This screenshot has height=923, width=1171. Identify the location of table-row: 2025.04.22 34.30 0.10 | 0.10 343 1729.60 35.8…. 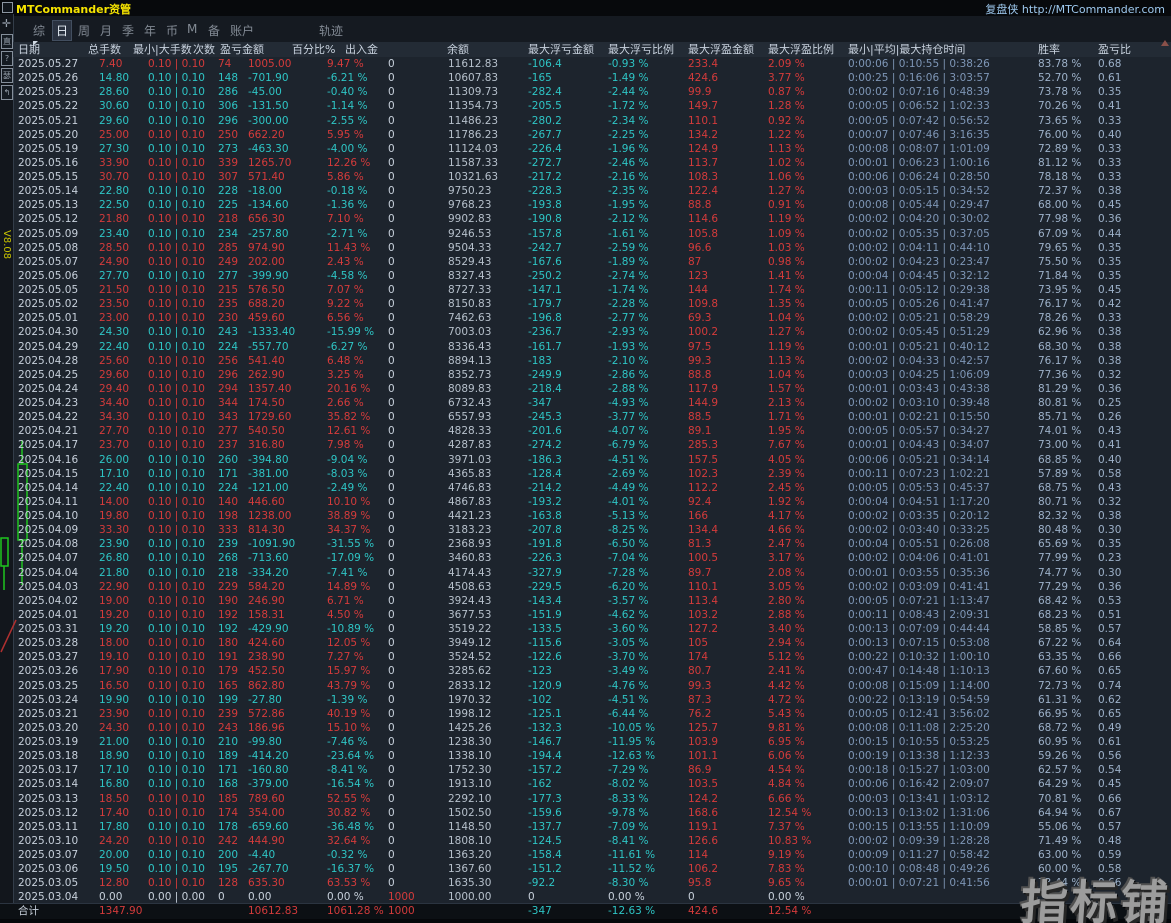
(588, 417).